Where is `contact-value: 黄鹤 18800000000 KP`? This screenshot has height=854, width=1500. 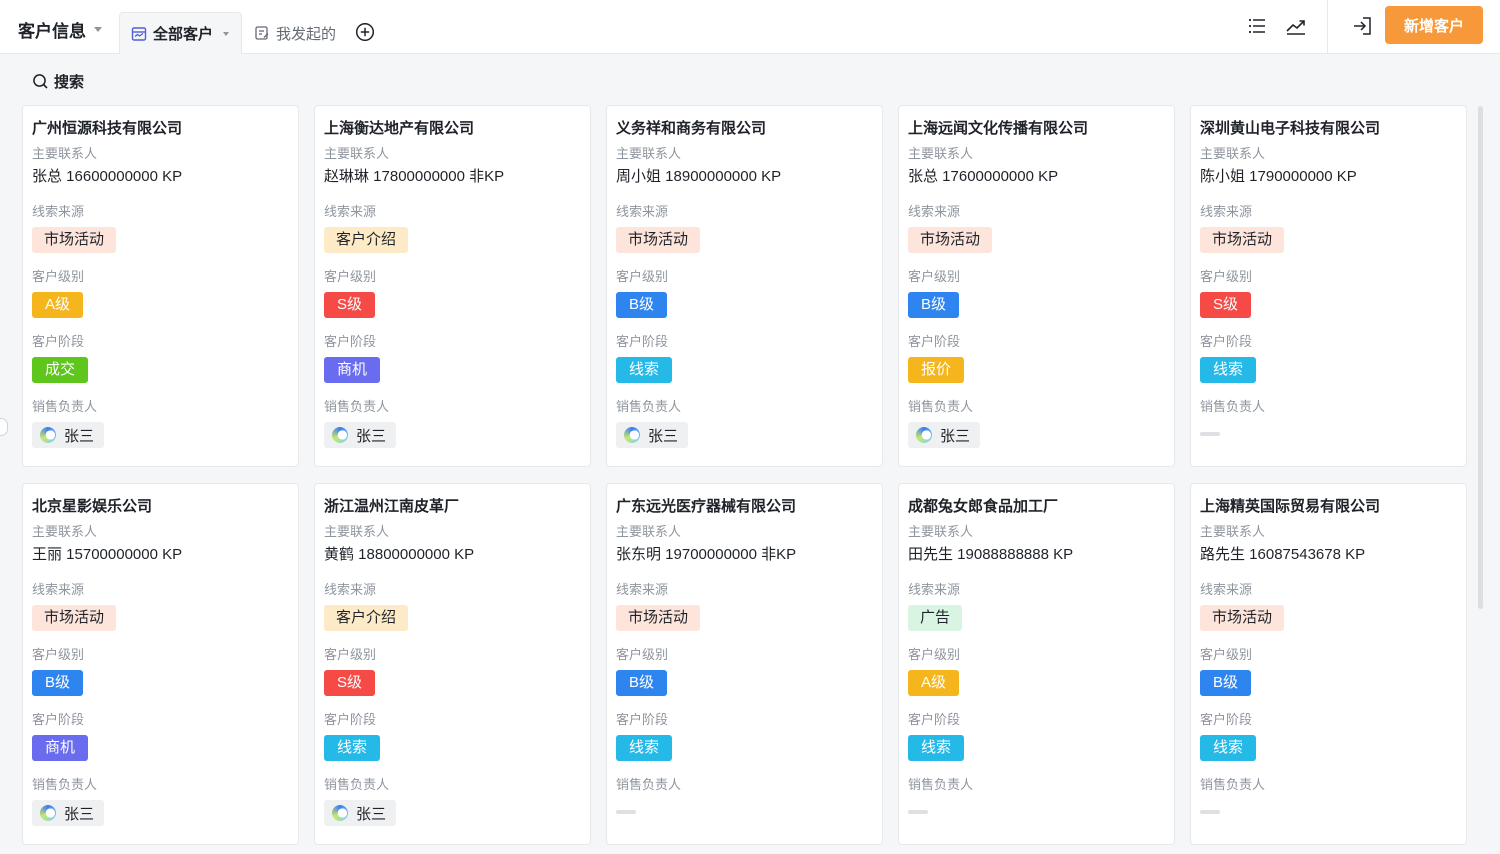
contact-value: 黄鹤 18800000000 KP is located at coordinates (399, 554).